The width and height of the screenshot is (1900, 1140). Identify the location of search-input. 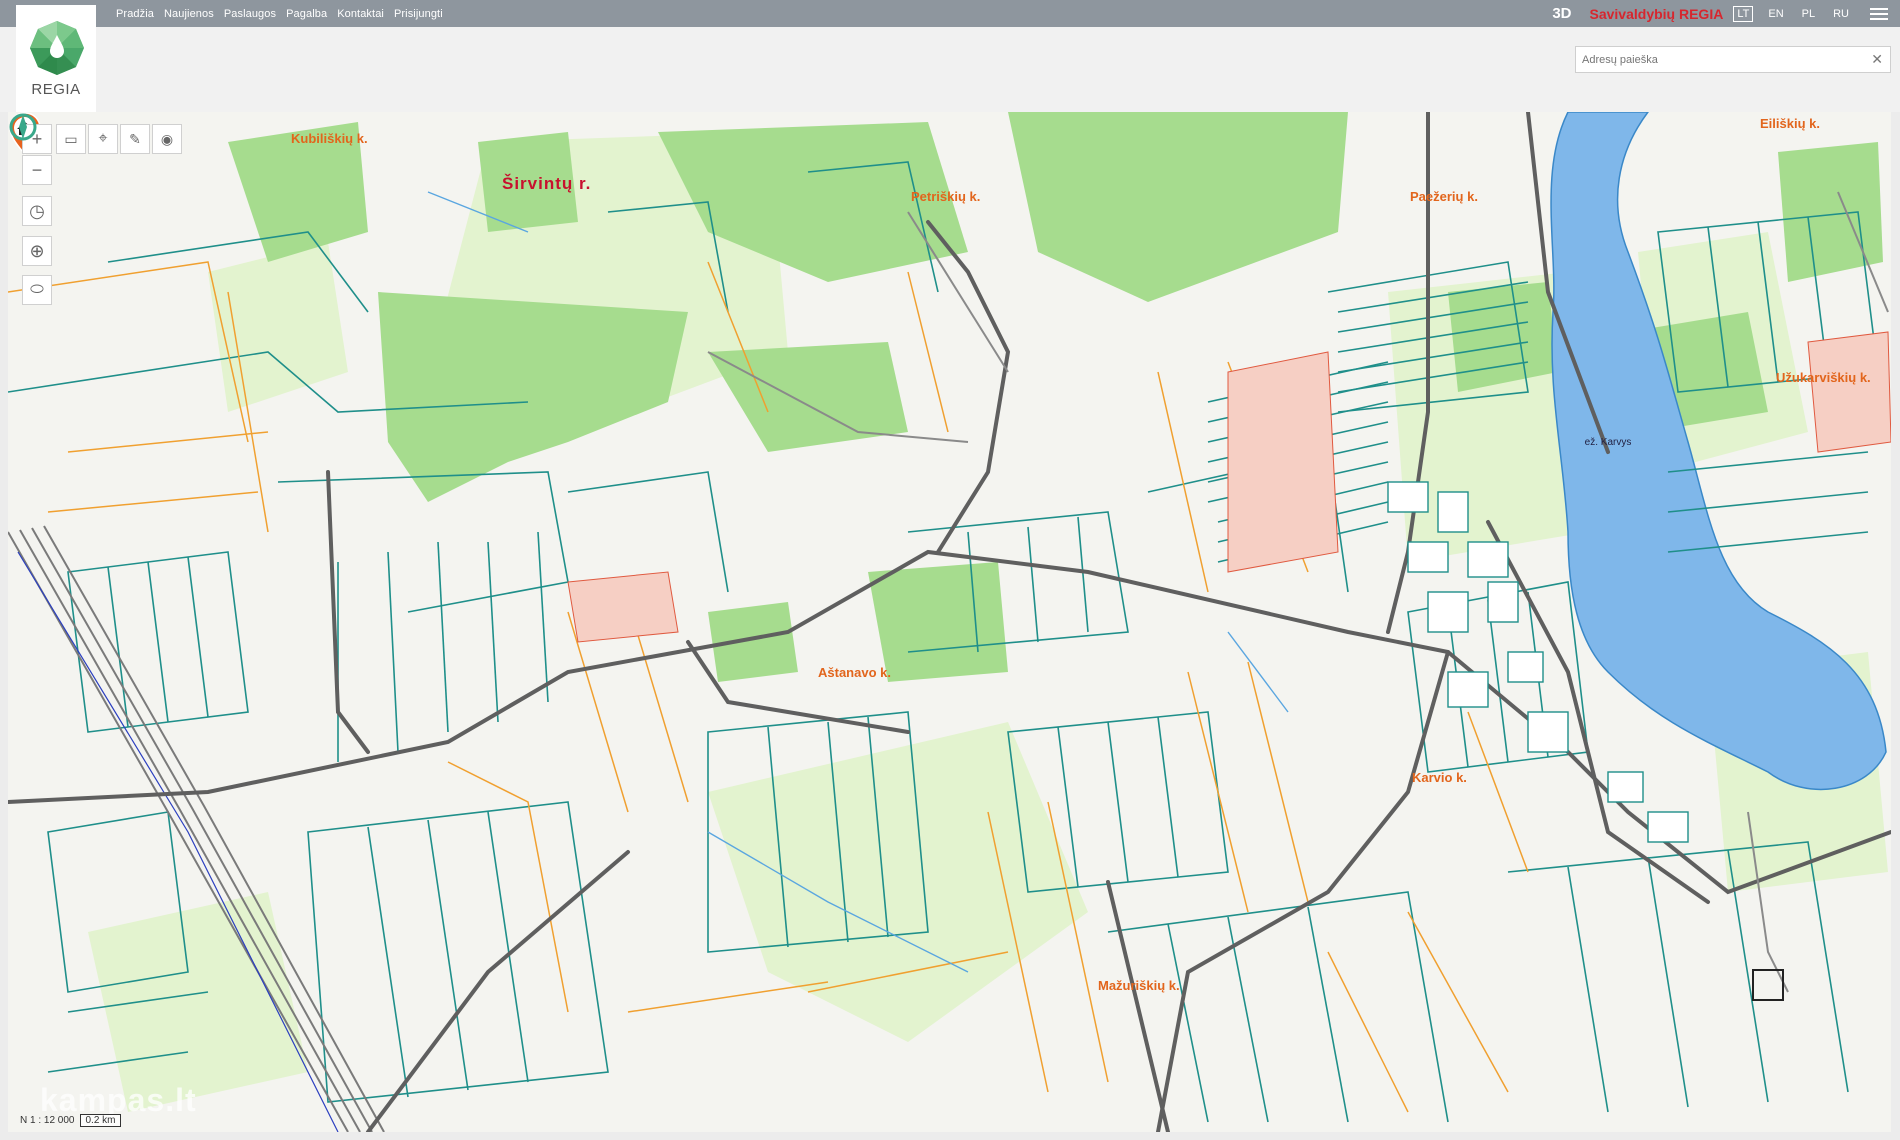
(1722, 59).